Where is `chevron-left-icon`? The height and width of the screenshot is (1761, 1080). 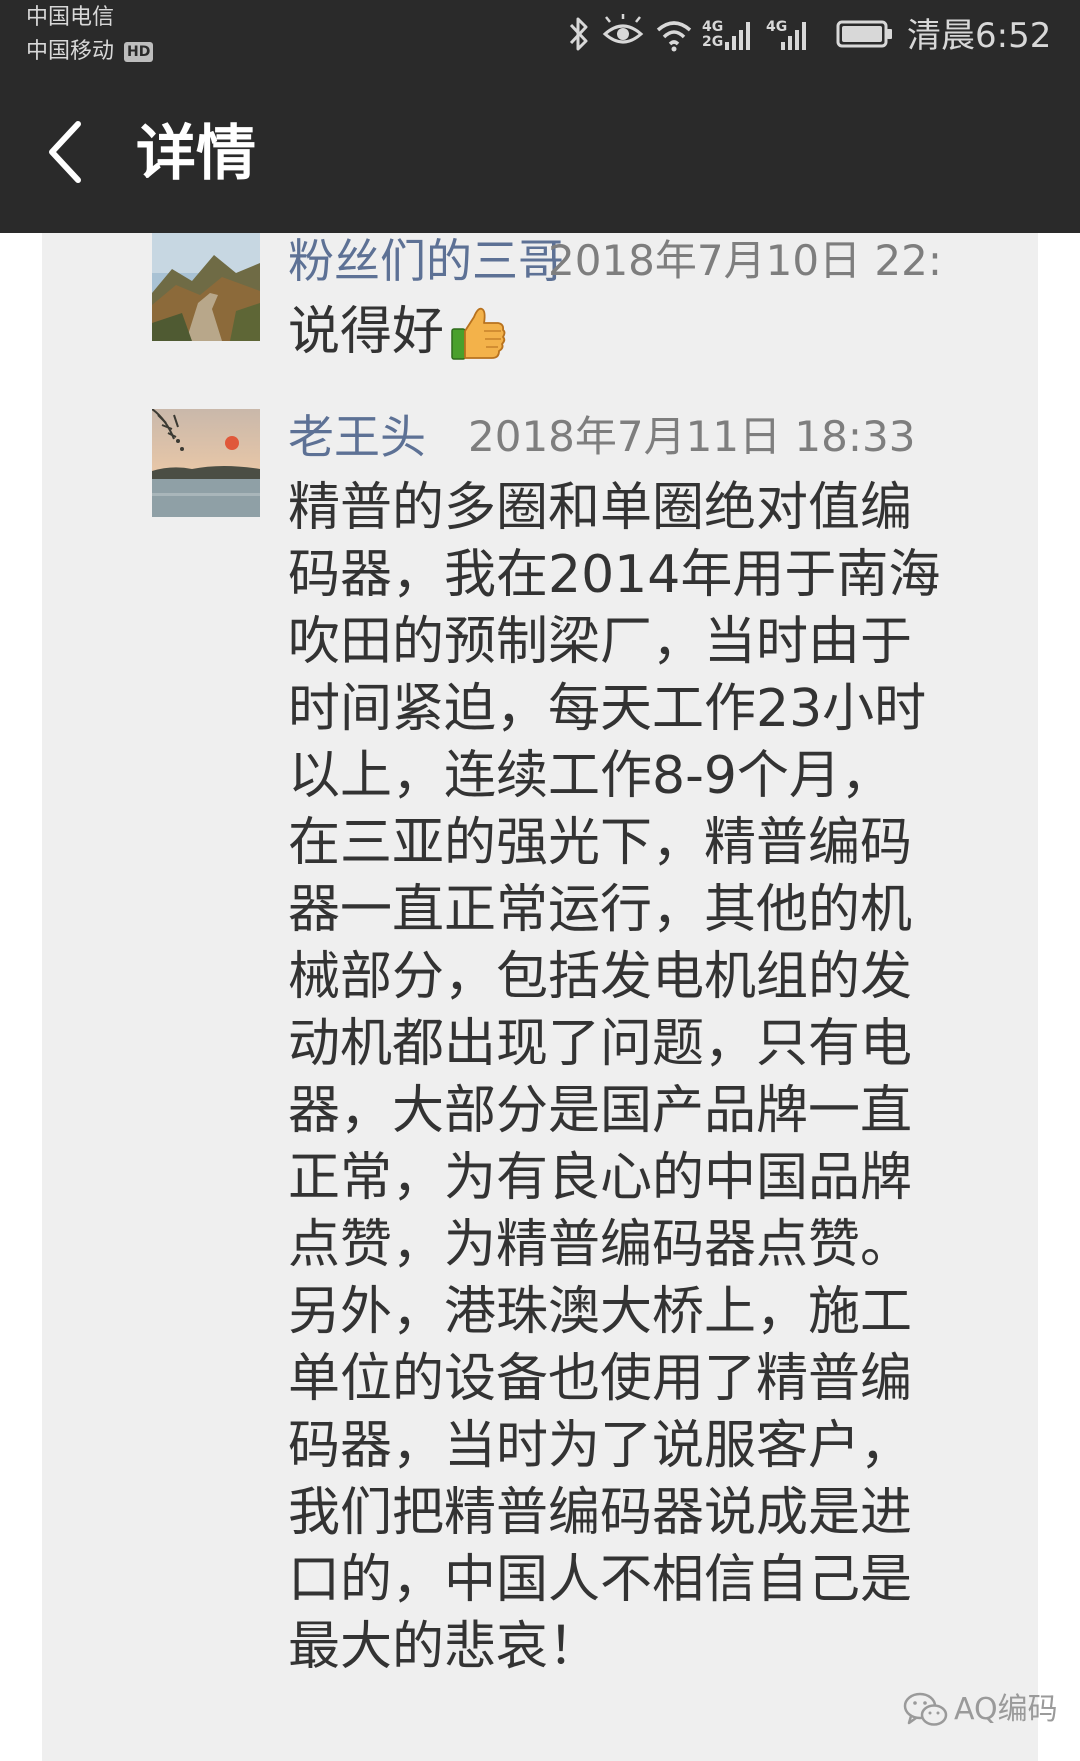 chevron-left-icon is located at coordinates (65, 152).